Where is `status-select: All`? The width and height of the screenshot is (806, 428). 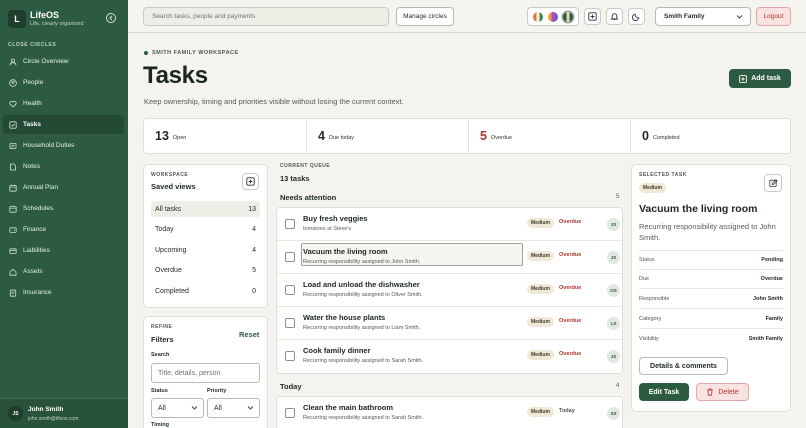 status-select: All is located at coordinates (177, 408).